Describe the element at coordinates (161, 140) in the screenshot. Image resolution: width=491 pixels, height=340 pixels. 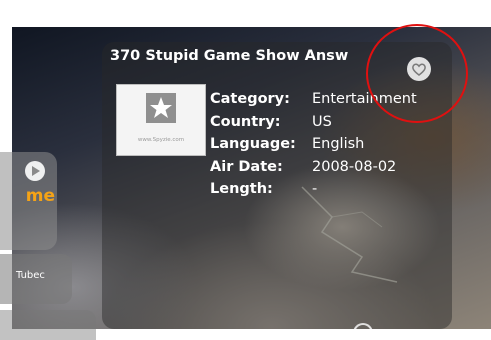
I see `logo-site-text: www.Spyzie.com` at that location.